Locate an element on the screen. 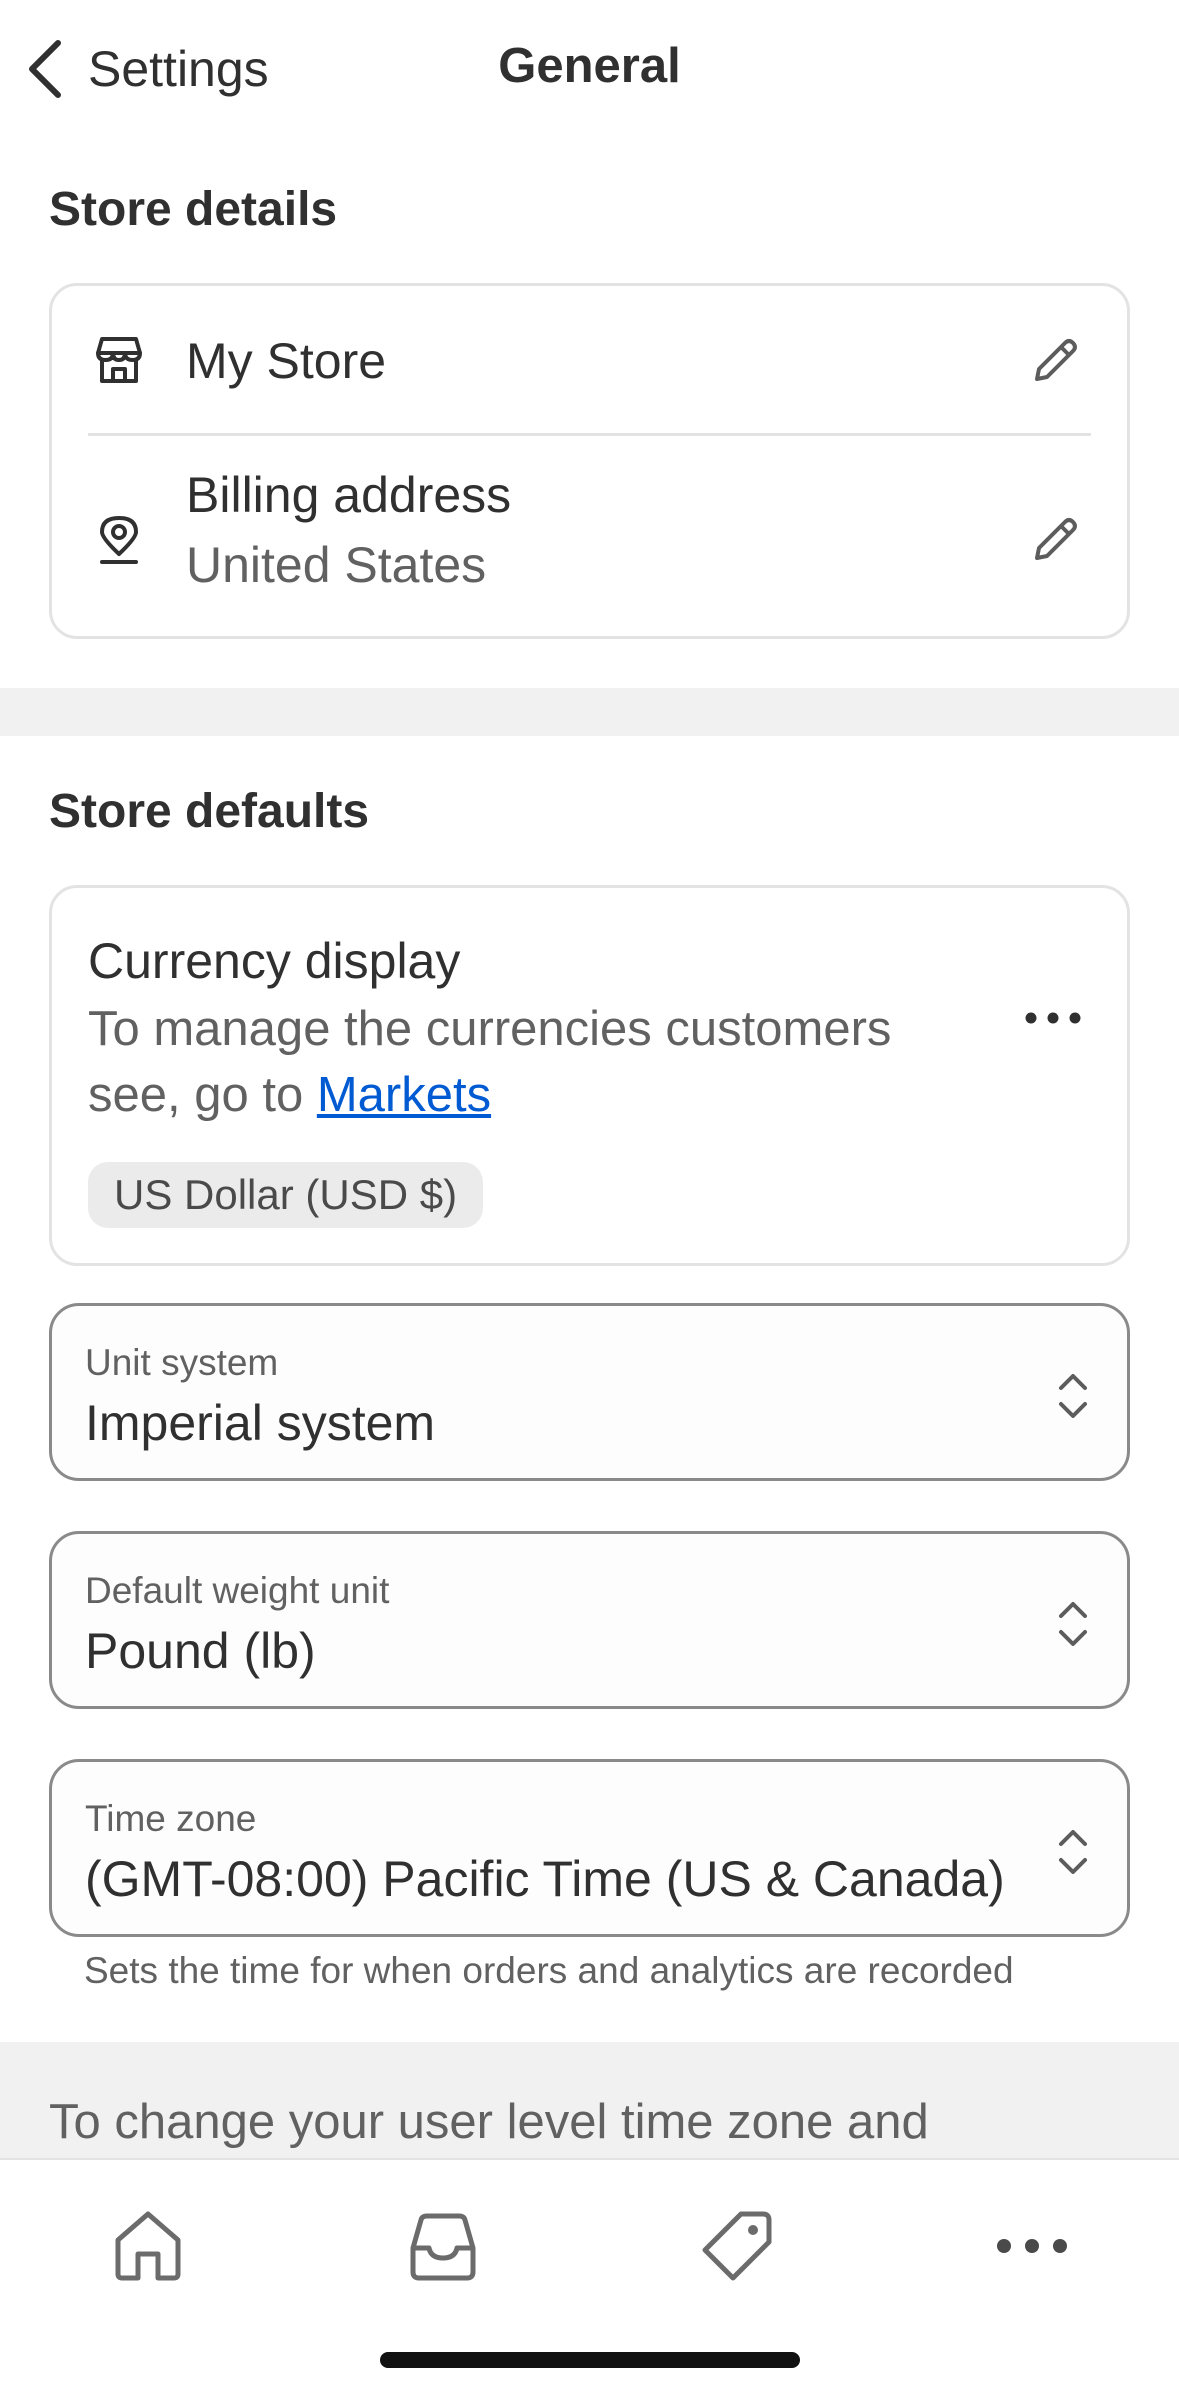 This screenshot has width=1179, height=2396. unit-system-value: Imperial system is located at coordinates (260, 1423).